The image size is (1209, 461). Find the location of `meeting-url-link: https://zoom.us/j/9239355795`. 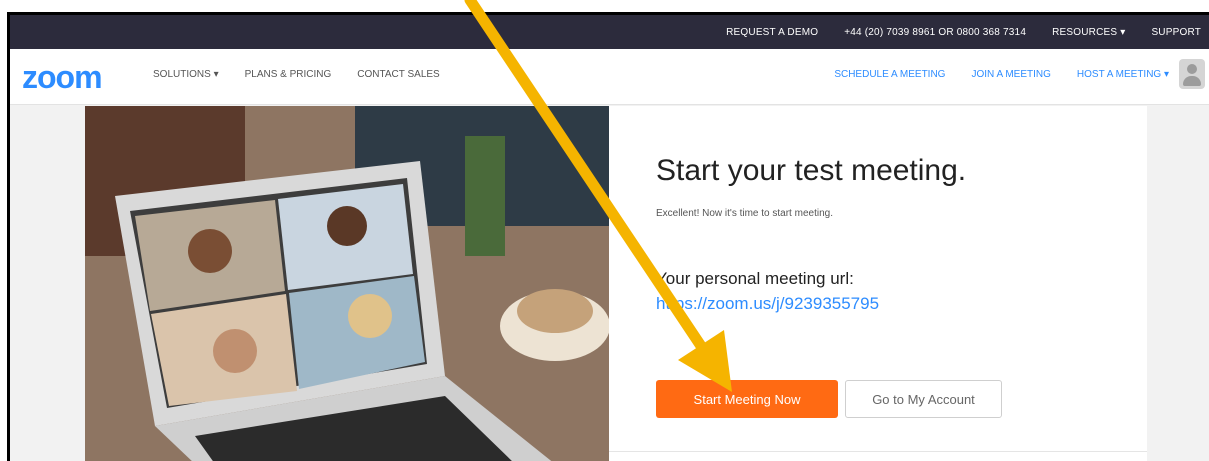

meeting-url-link: https://zoom.us/j/9239355795 is located at coordinates (767, 304).